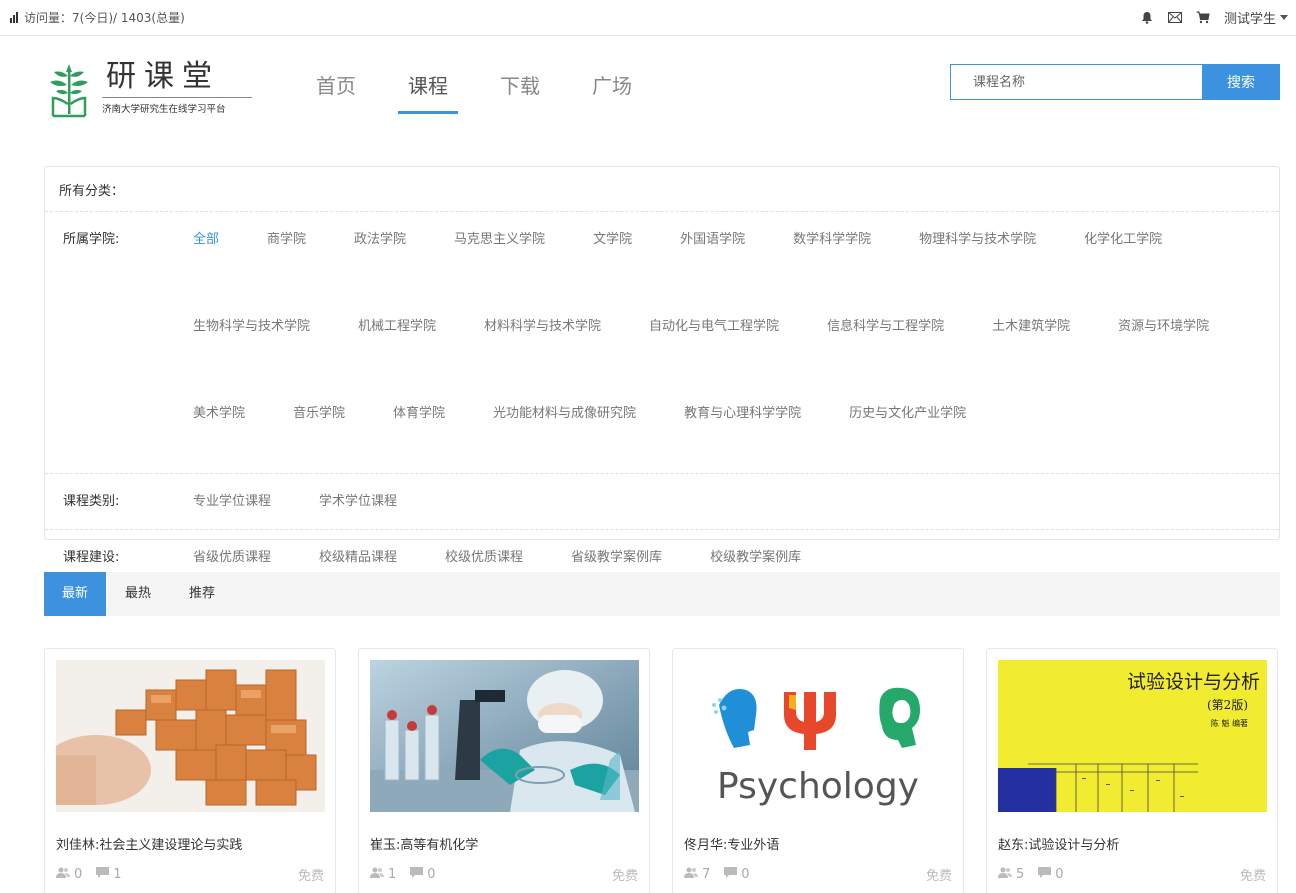  I want to click on student-count: 7, so click(706, 874).